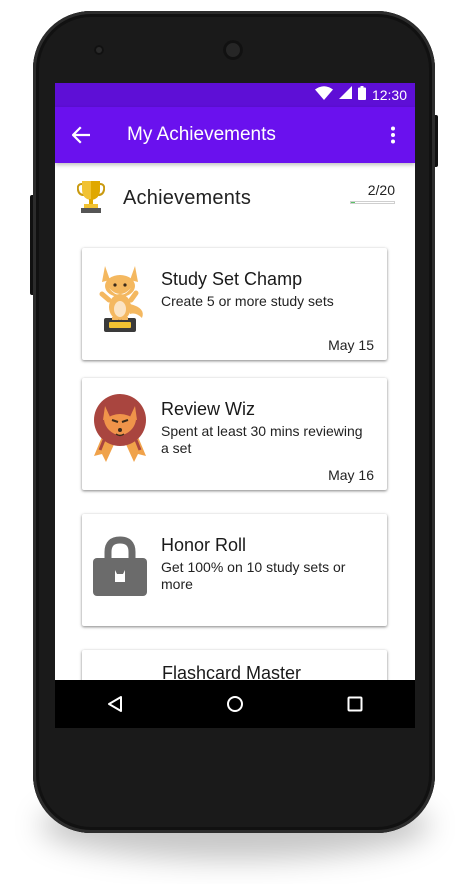 The height and width of the screenshot is (884, 469). I want to click on nav-back-button, so click(115, 704).